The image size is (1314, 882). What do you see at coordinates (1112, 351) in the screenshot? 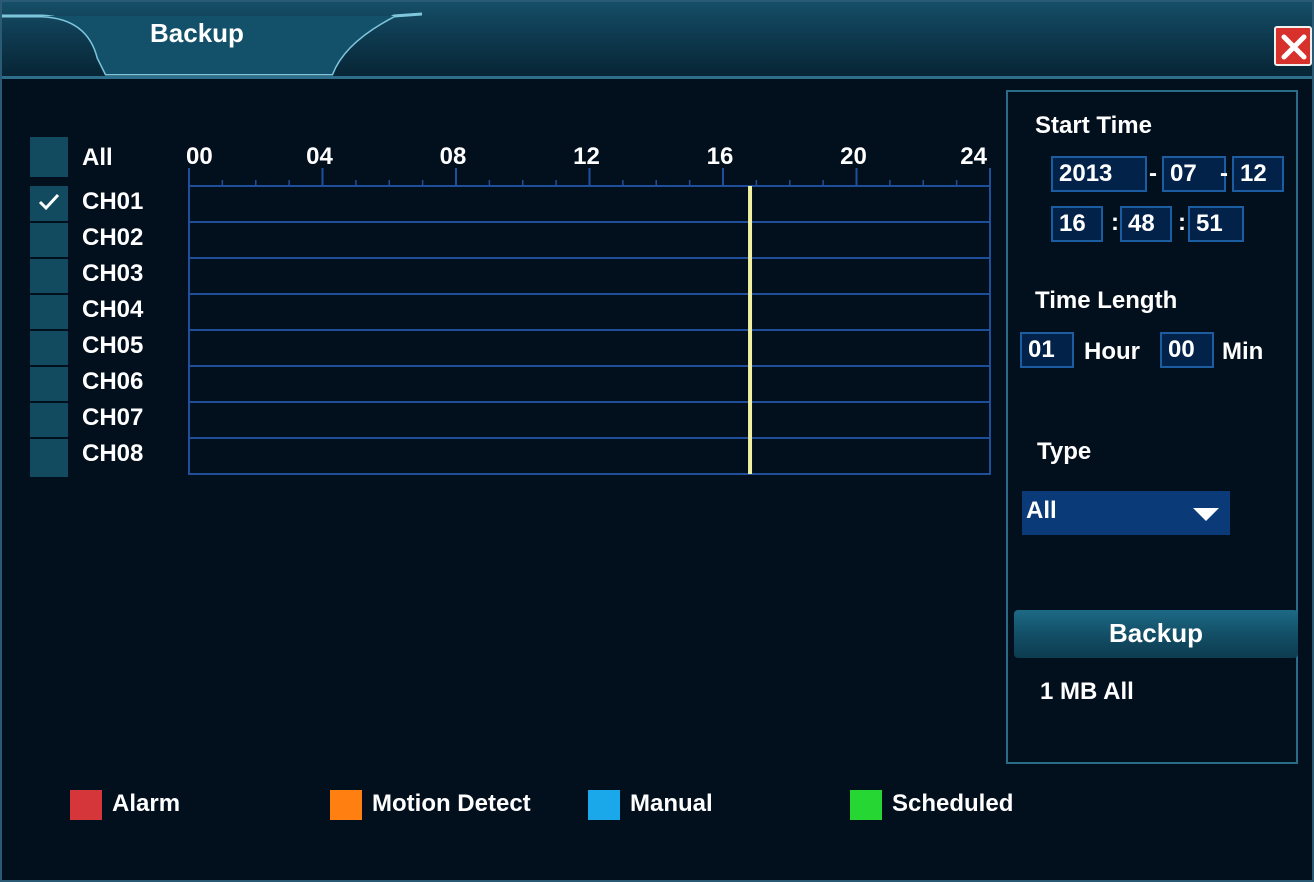
I see `hour-unit-label: Hour` at bounding box center [1112, 351].